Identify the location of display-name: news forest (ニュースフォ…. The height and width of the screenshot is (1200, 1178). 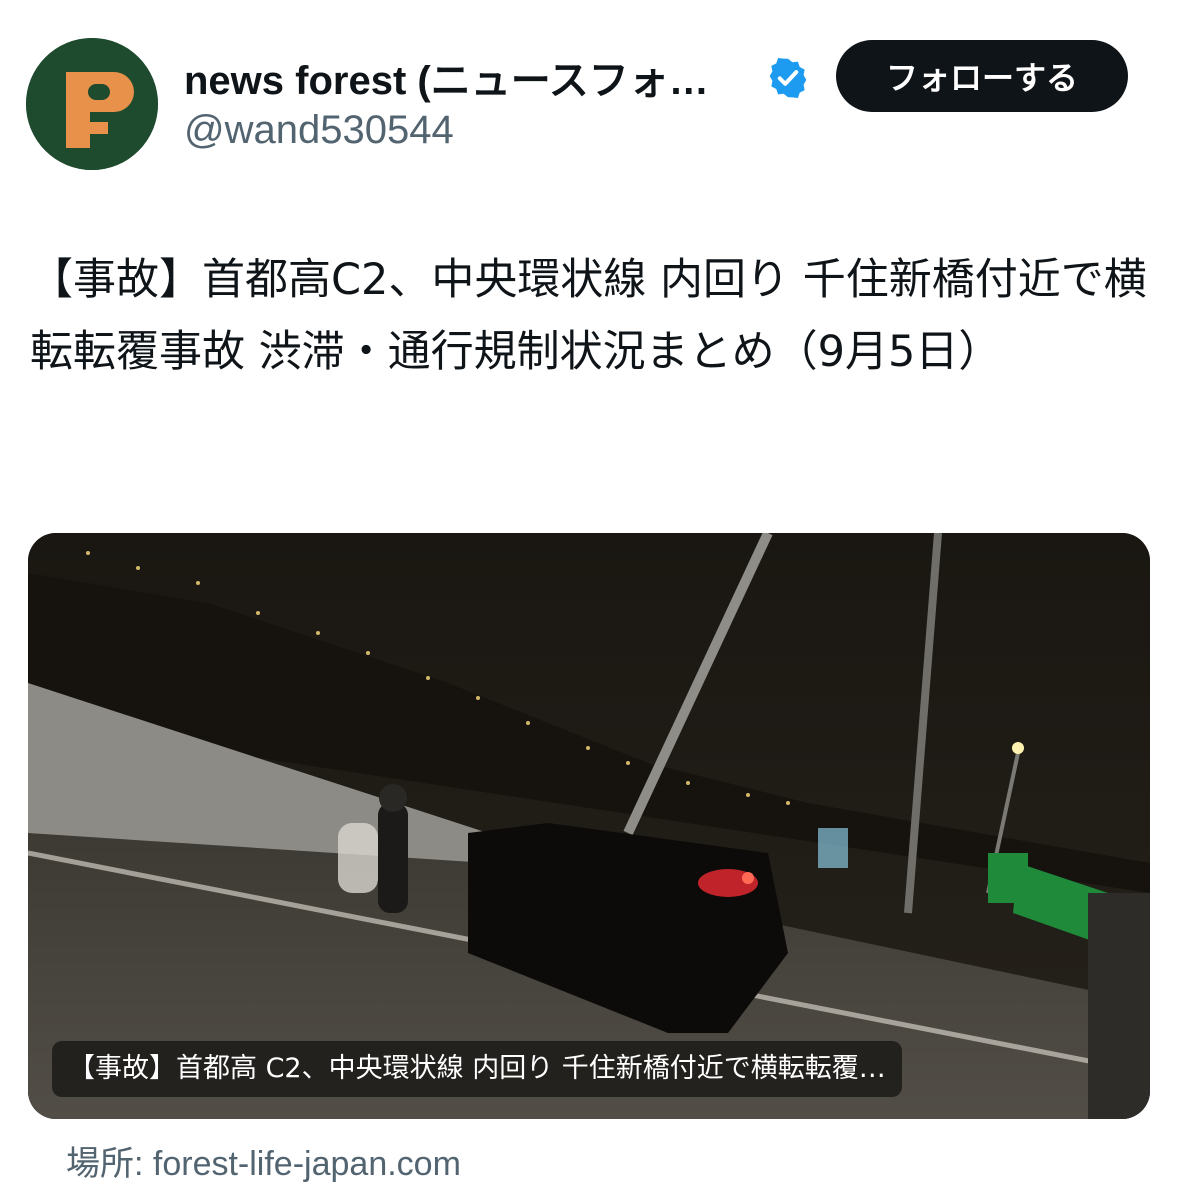
(446, 77).